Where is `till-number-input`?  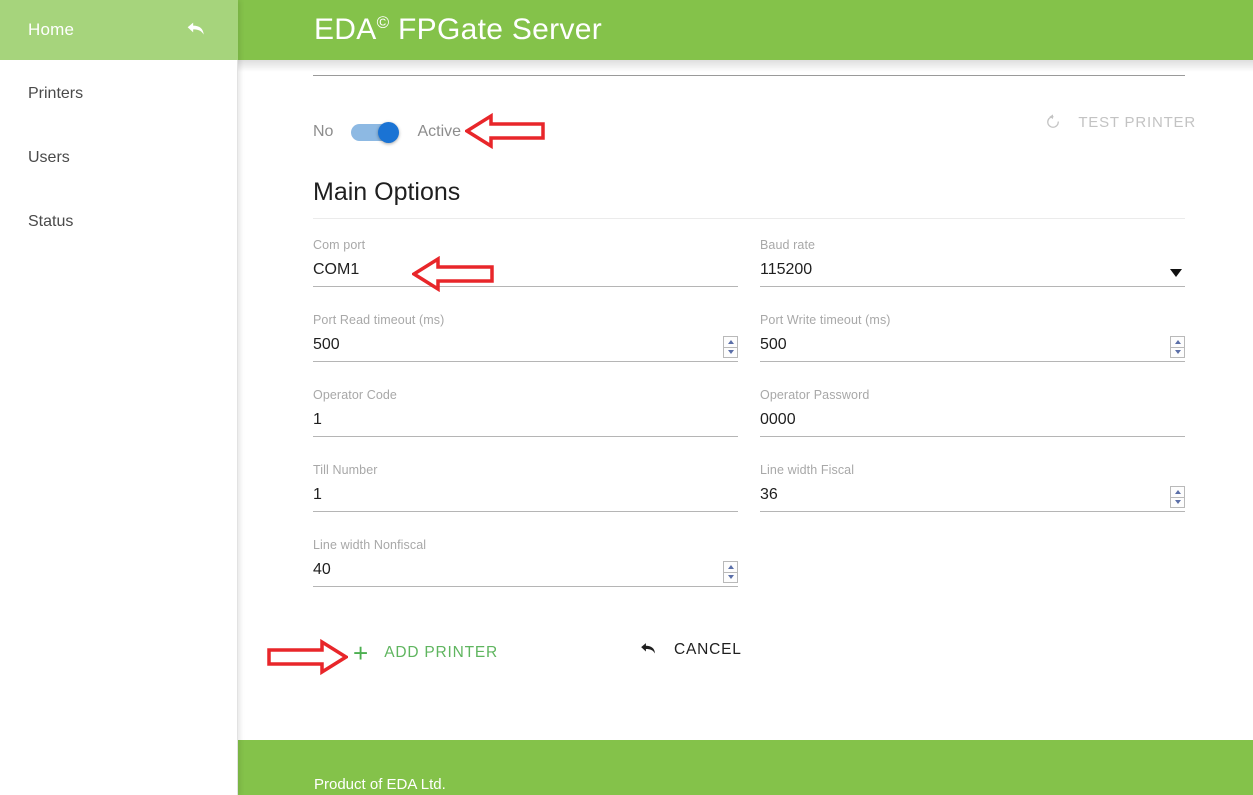
till-number-input is located at coordinates (525, 495).